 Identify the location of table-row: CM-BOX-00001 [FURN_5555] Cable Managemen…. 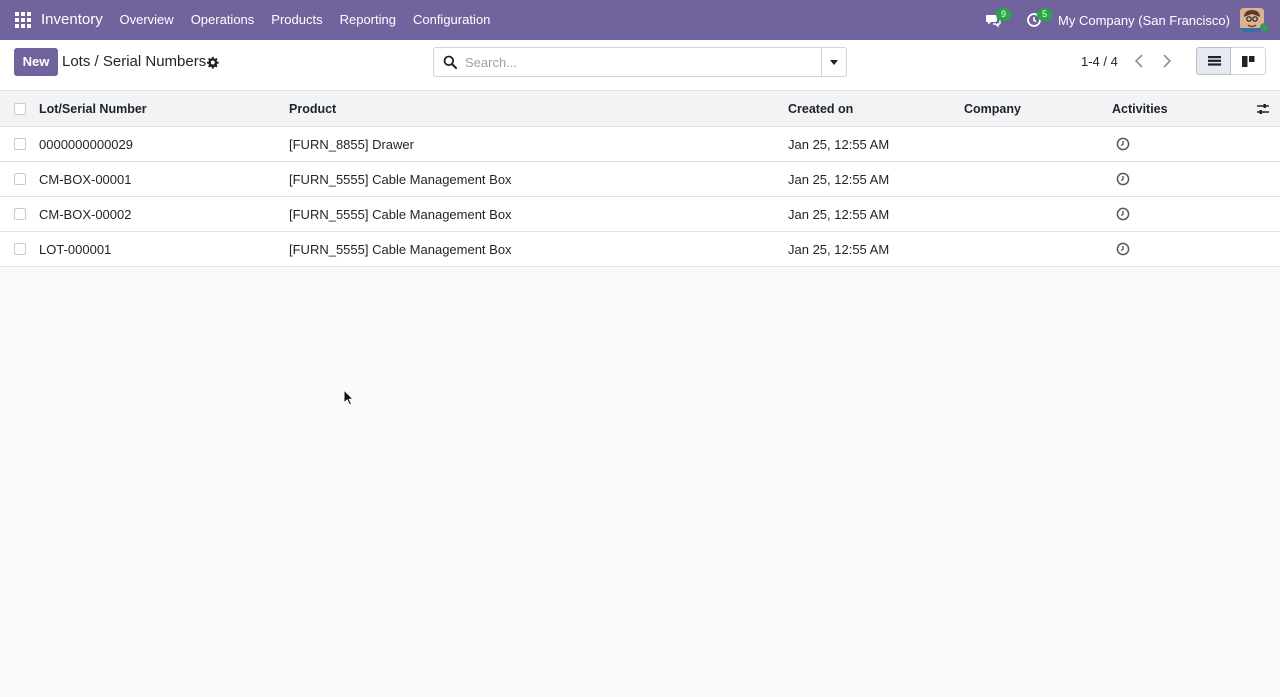
(640, 179).